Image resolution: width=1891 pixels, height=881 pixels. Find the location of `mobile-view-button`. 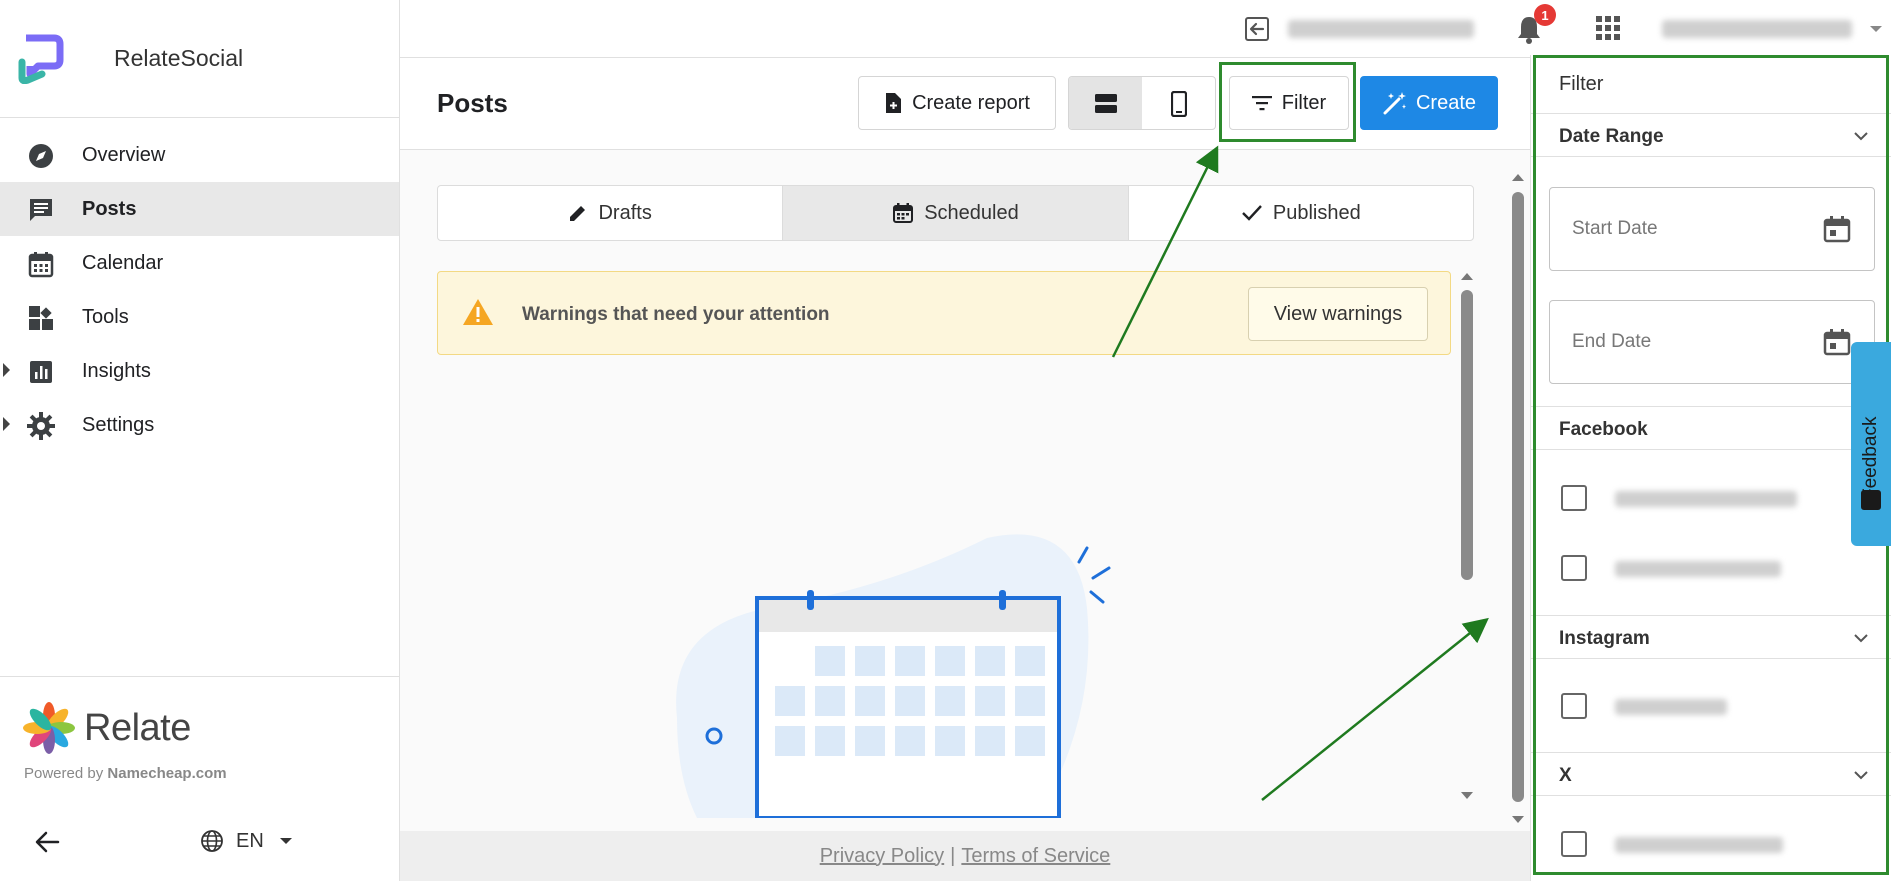

mobile-view-button is located at coordinates (1178, 103).